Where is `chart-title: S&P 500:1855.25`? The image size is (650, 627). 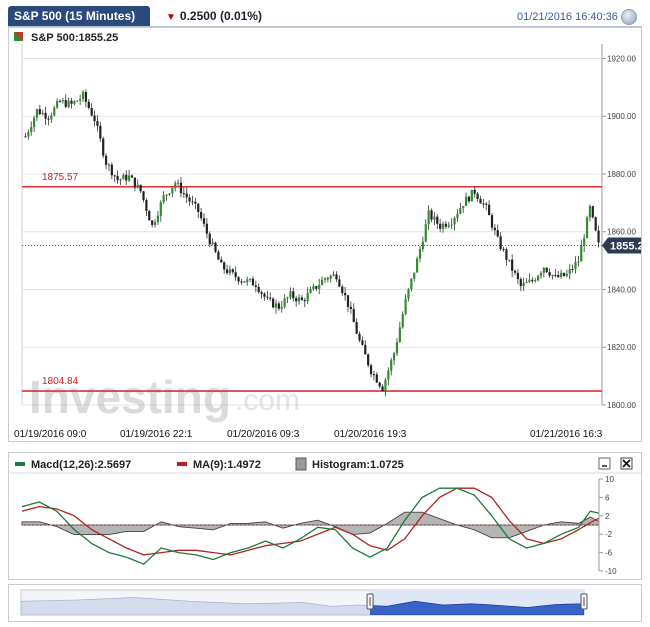 chart-title: S&P 500:1855.25 is located at coordinates (74, 38).